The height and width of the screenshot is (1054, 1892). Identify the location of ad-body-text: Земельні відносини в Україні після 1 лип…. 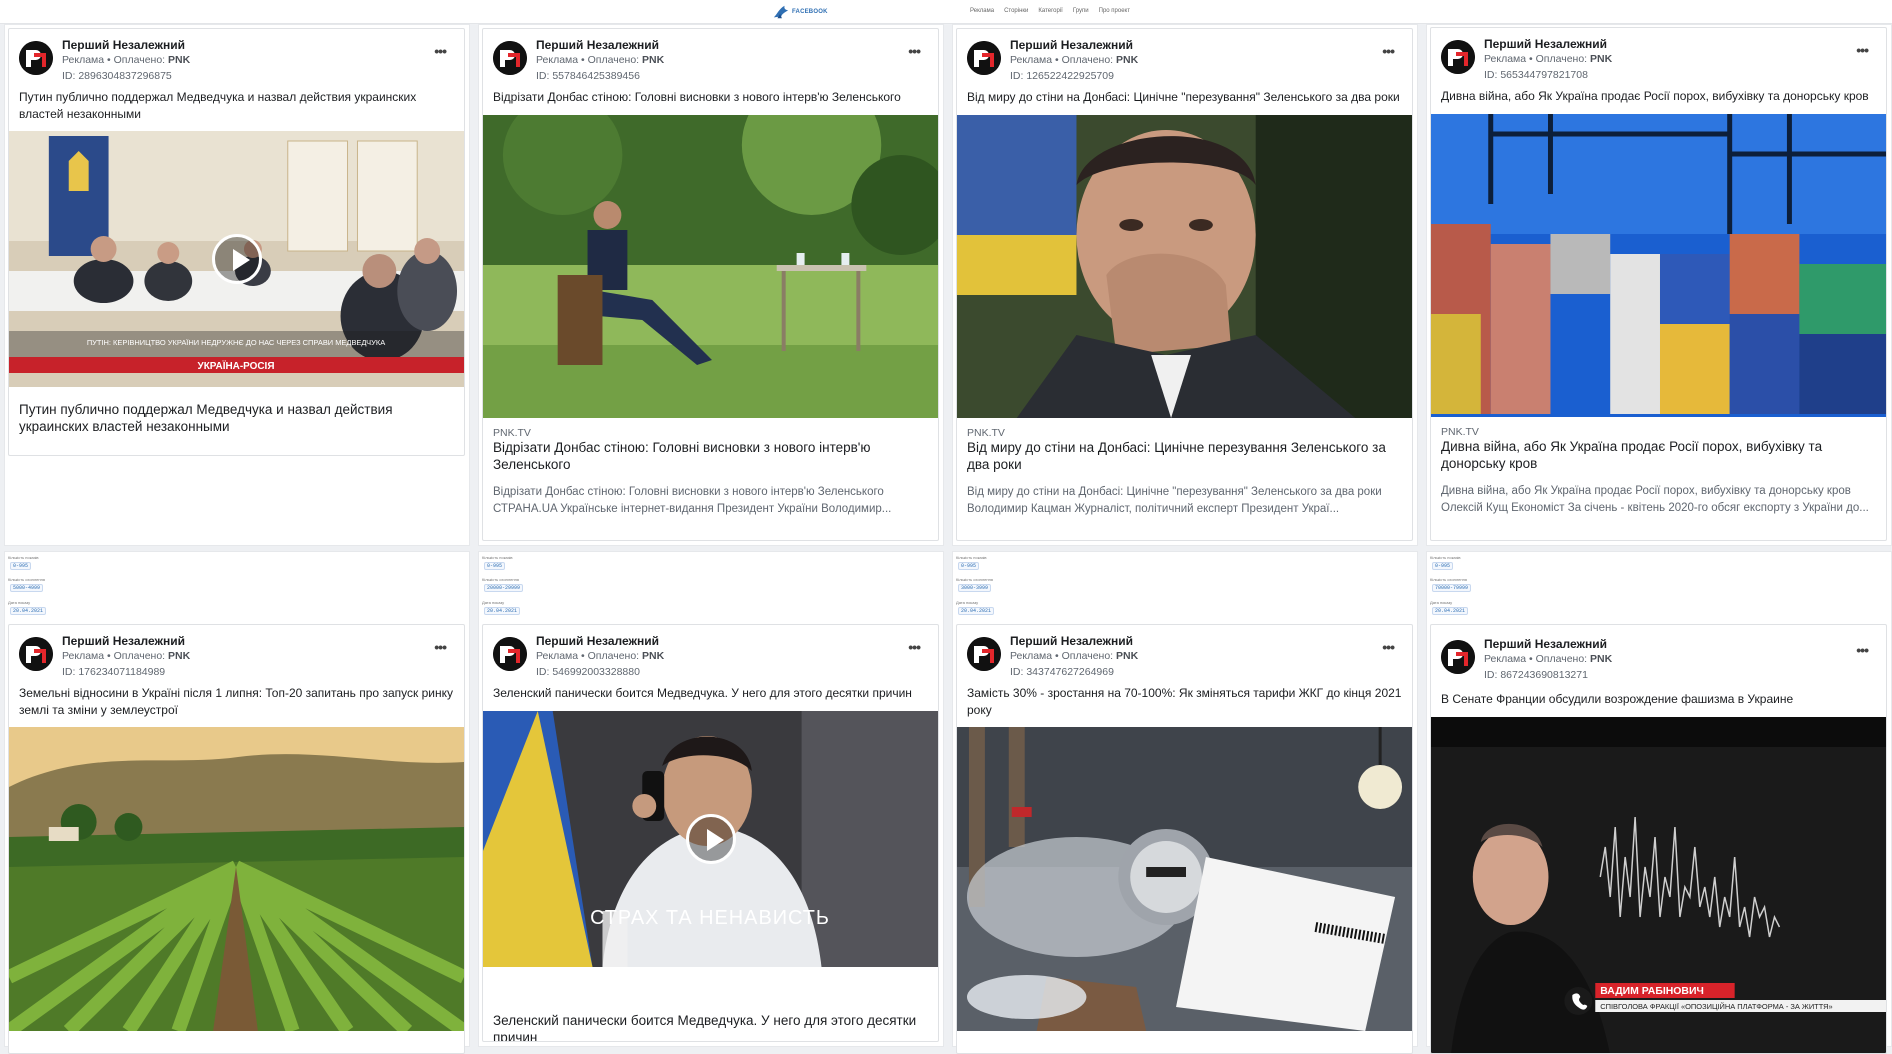
(236, 701).